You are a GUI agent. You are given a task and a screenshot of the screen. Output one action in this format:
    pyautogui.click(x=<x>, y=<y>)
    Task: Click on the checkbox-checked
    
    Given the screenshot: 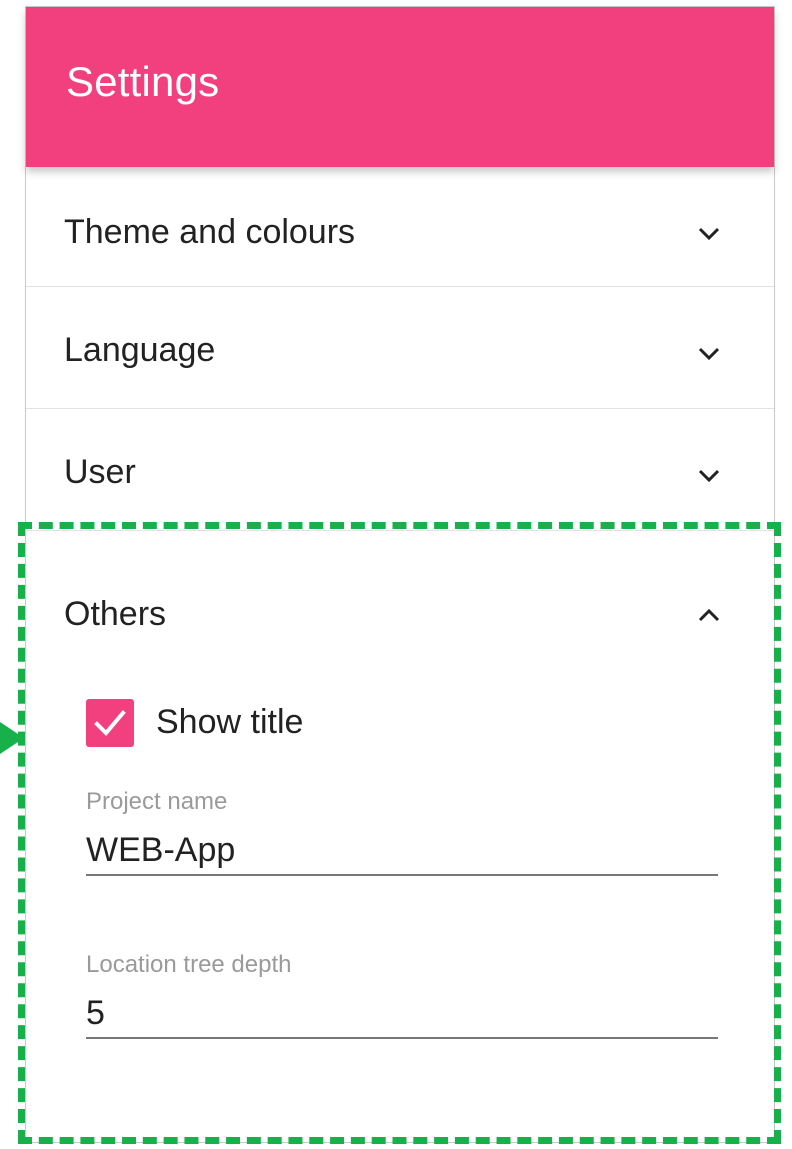 What is the action you would take?
    pyautogui.click(x=110, y=723)
    